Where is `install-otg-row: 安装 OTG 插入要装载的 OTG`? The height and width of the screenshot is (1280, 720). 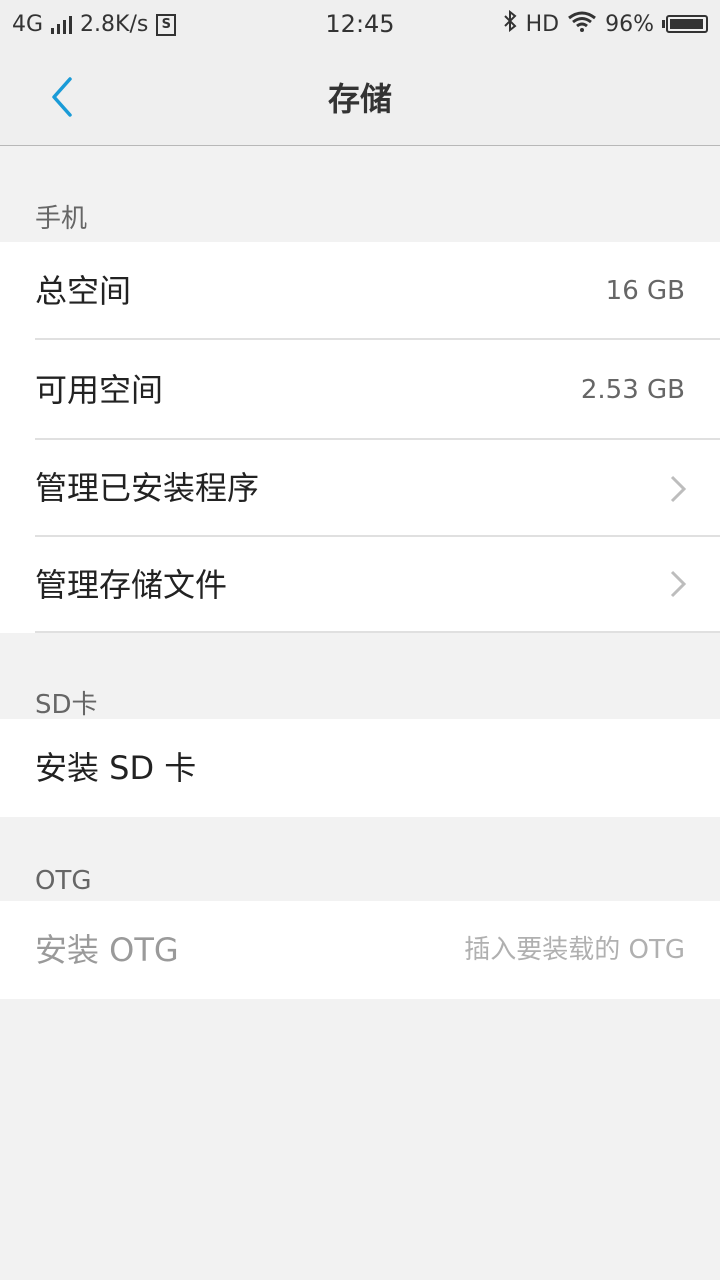
install-otg-row: 安装 OTG 插入要装载的 OTG is located at coordinates (360, 950).